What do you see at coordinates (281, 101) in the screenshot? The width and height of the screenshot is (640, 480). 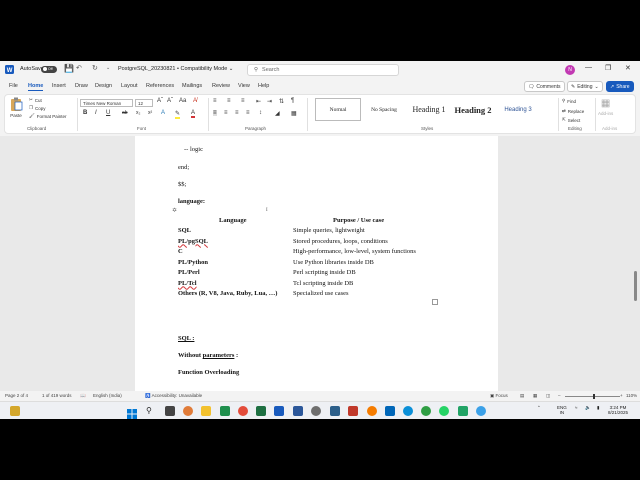 I see `sort-icon: ⇅` at bounding box center [281, 101].